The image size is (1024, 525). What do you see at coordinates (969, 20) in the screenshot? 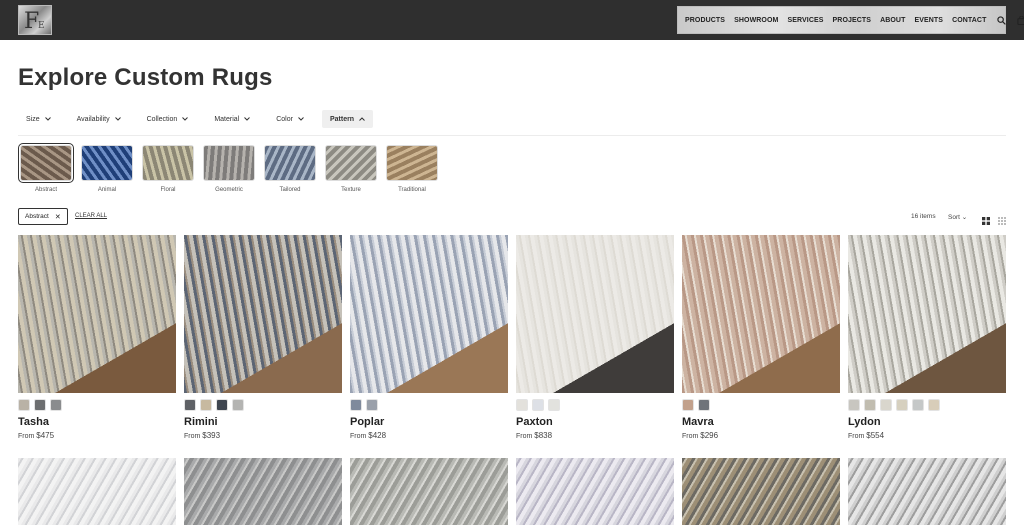
I see `nav-contact: CONTACT` at bounding box center [969, 20].